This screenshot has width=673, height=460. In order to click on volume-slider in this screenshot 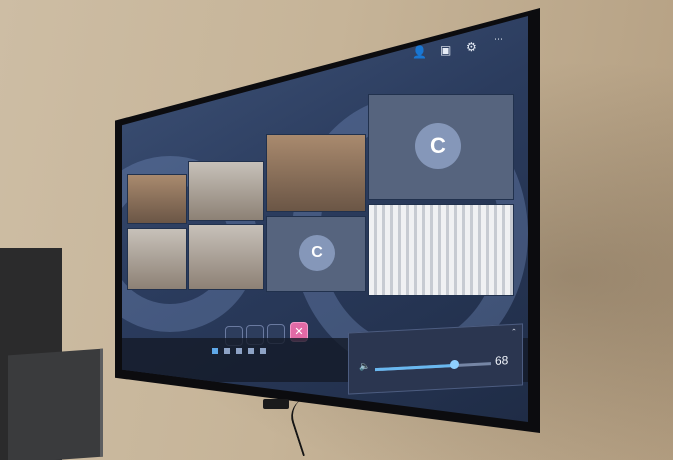, I will do `click(433, 365)`.